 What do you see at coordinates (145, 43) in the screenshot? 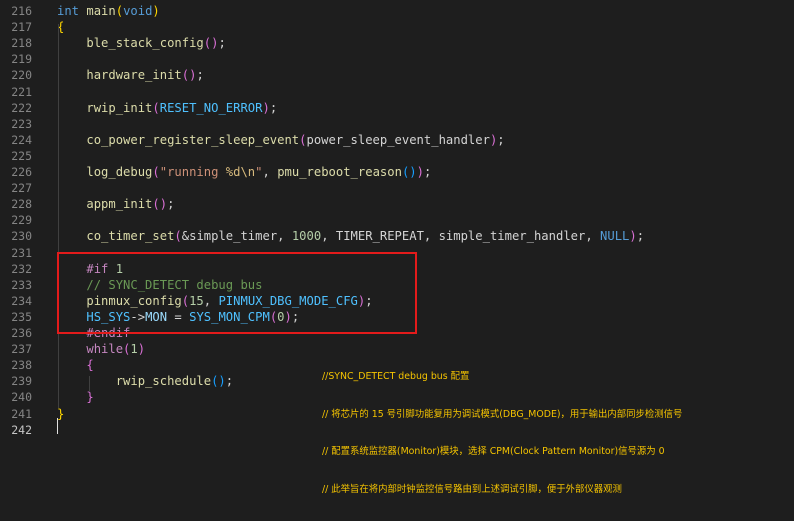
I see `code-token: ble_stack_config` at bounding box center [145, 43].